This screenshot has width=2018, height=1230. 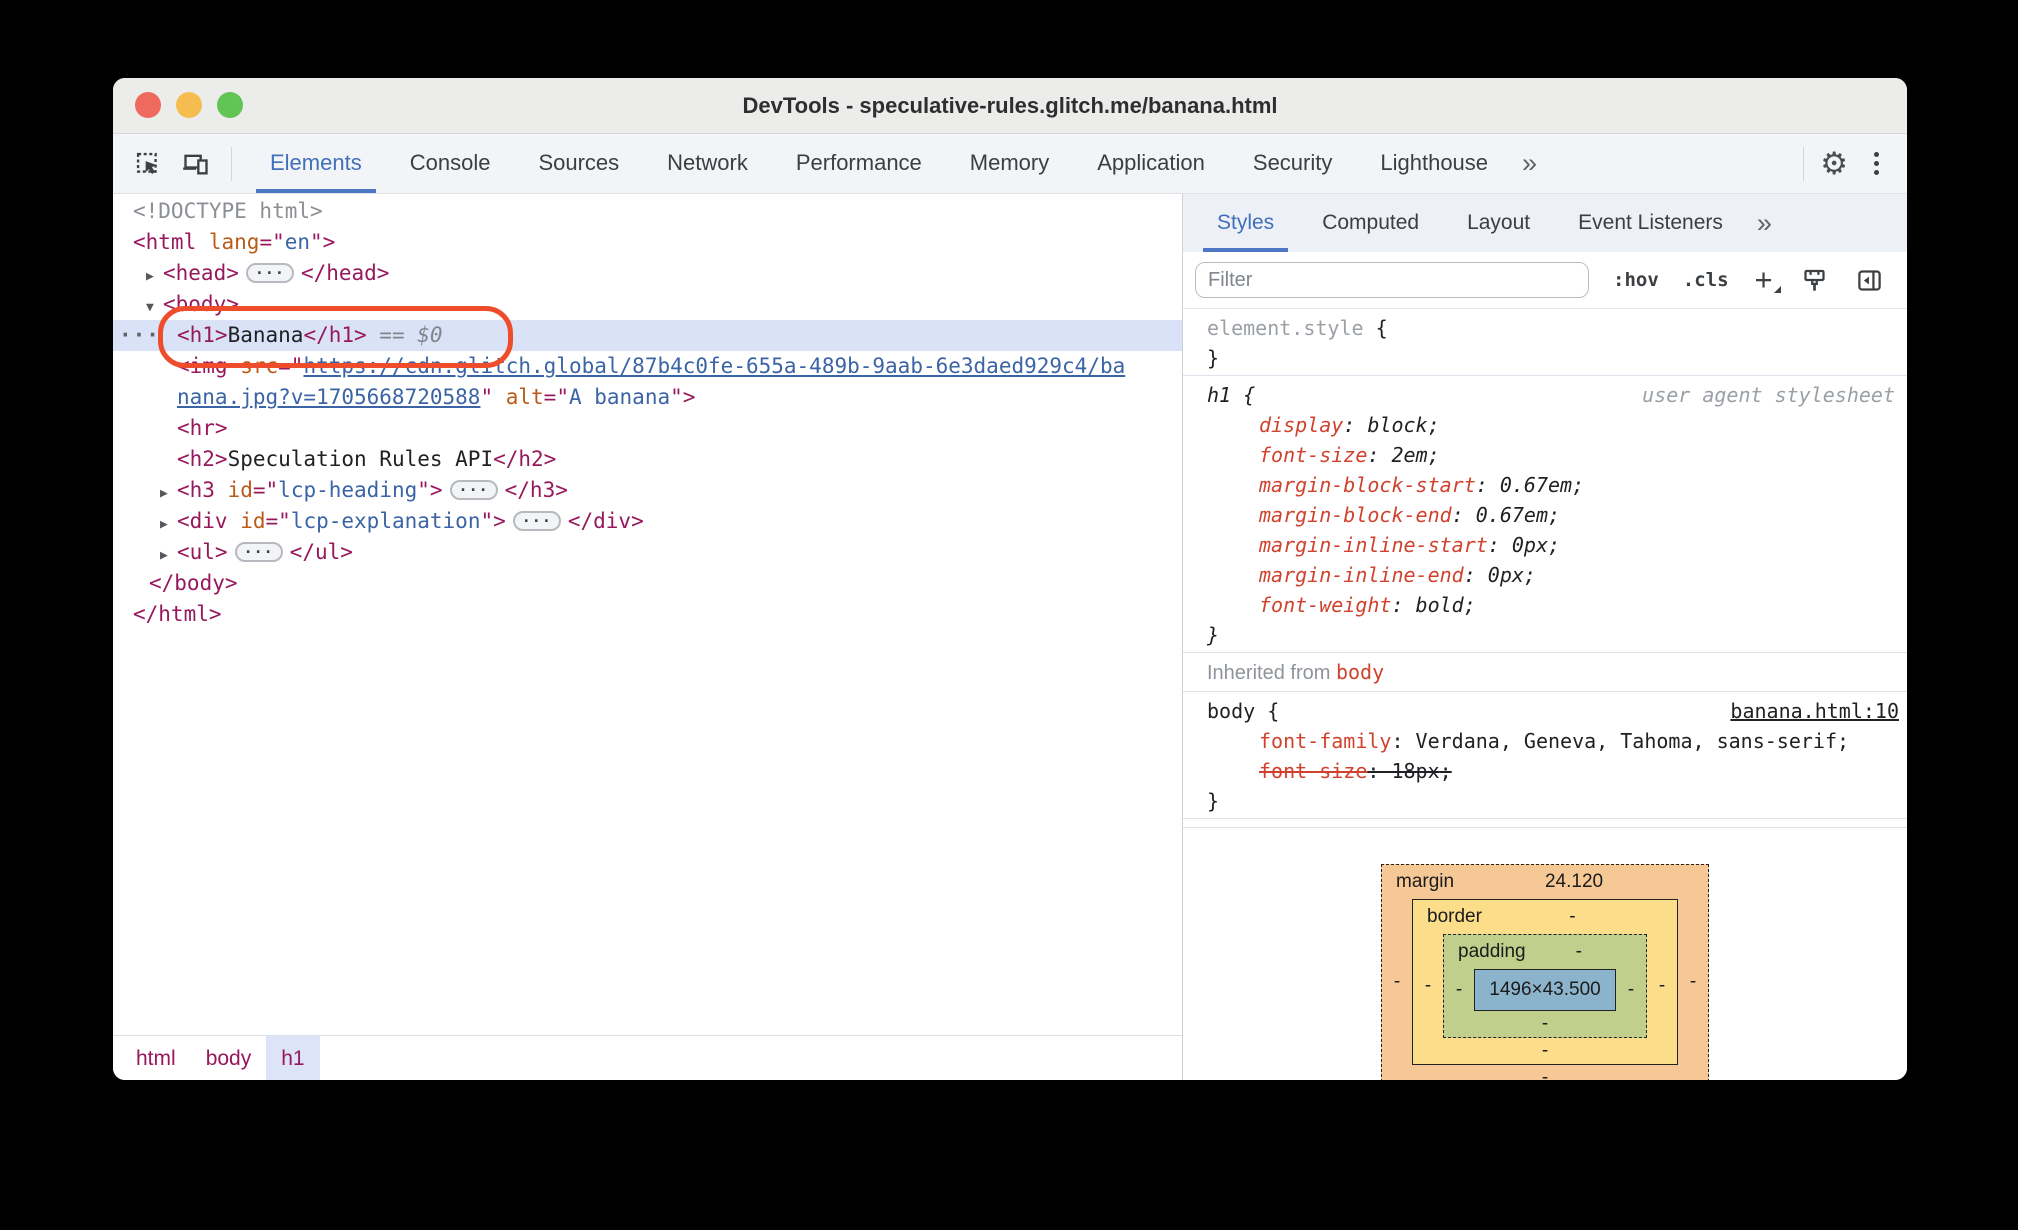 What do you see at coordinates (148, 164) in the screenshot?
I see `inspect-element-icon` at bounding box center [148, 164].